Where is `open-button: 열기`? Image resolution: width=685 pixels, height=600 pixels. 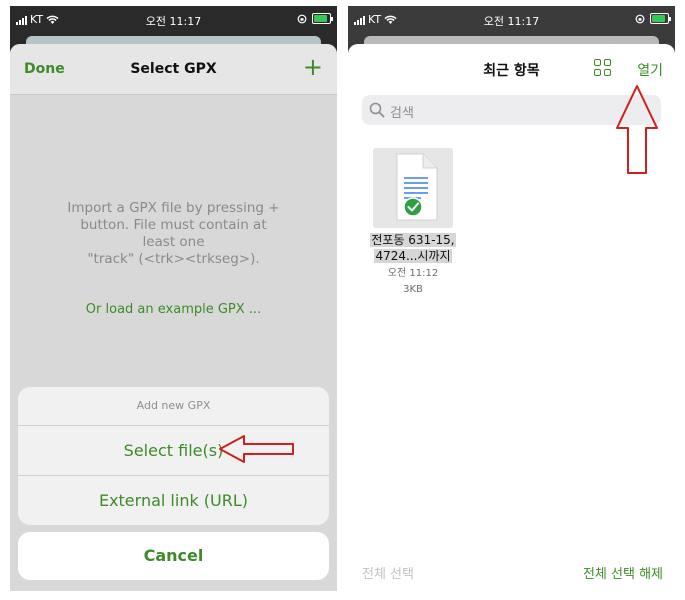
open-button: 열기 is located at coordinates (650, 70).